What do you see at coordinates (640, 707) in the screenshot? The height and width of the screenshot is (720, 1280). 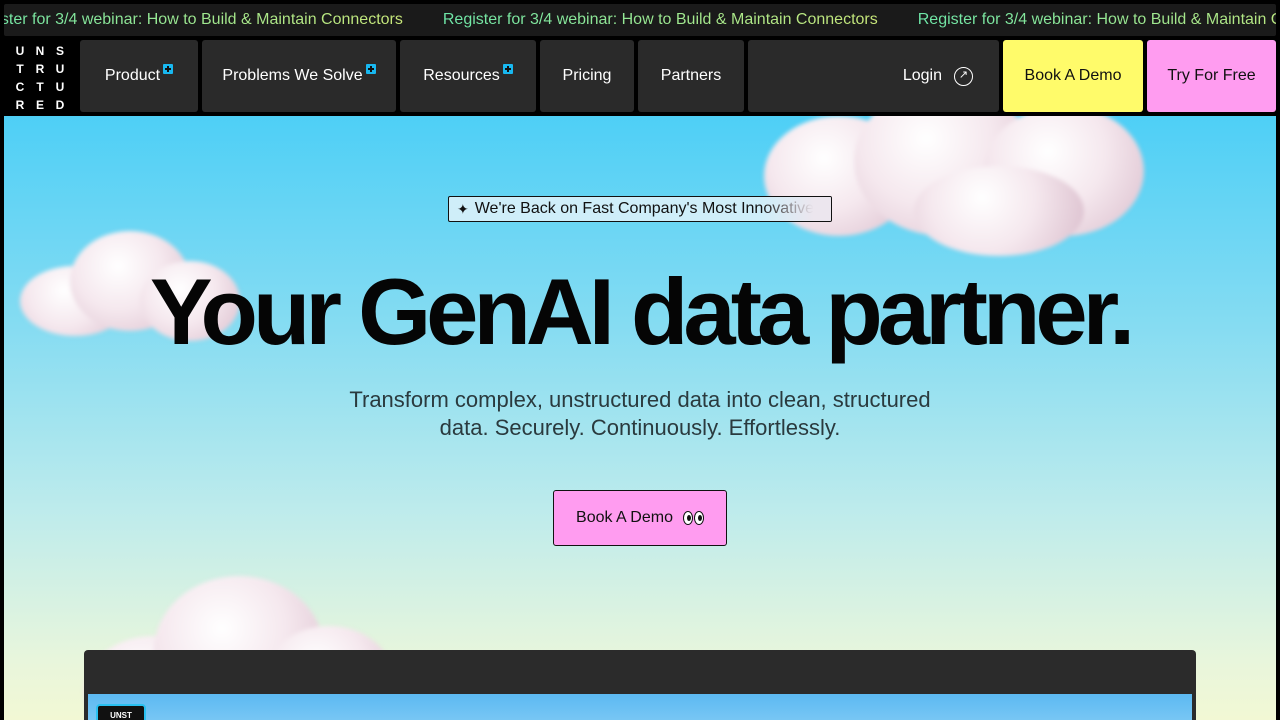 I see `preview-screen: UNST` at bounding box center [640, 707].